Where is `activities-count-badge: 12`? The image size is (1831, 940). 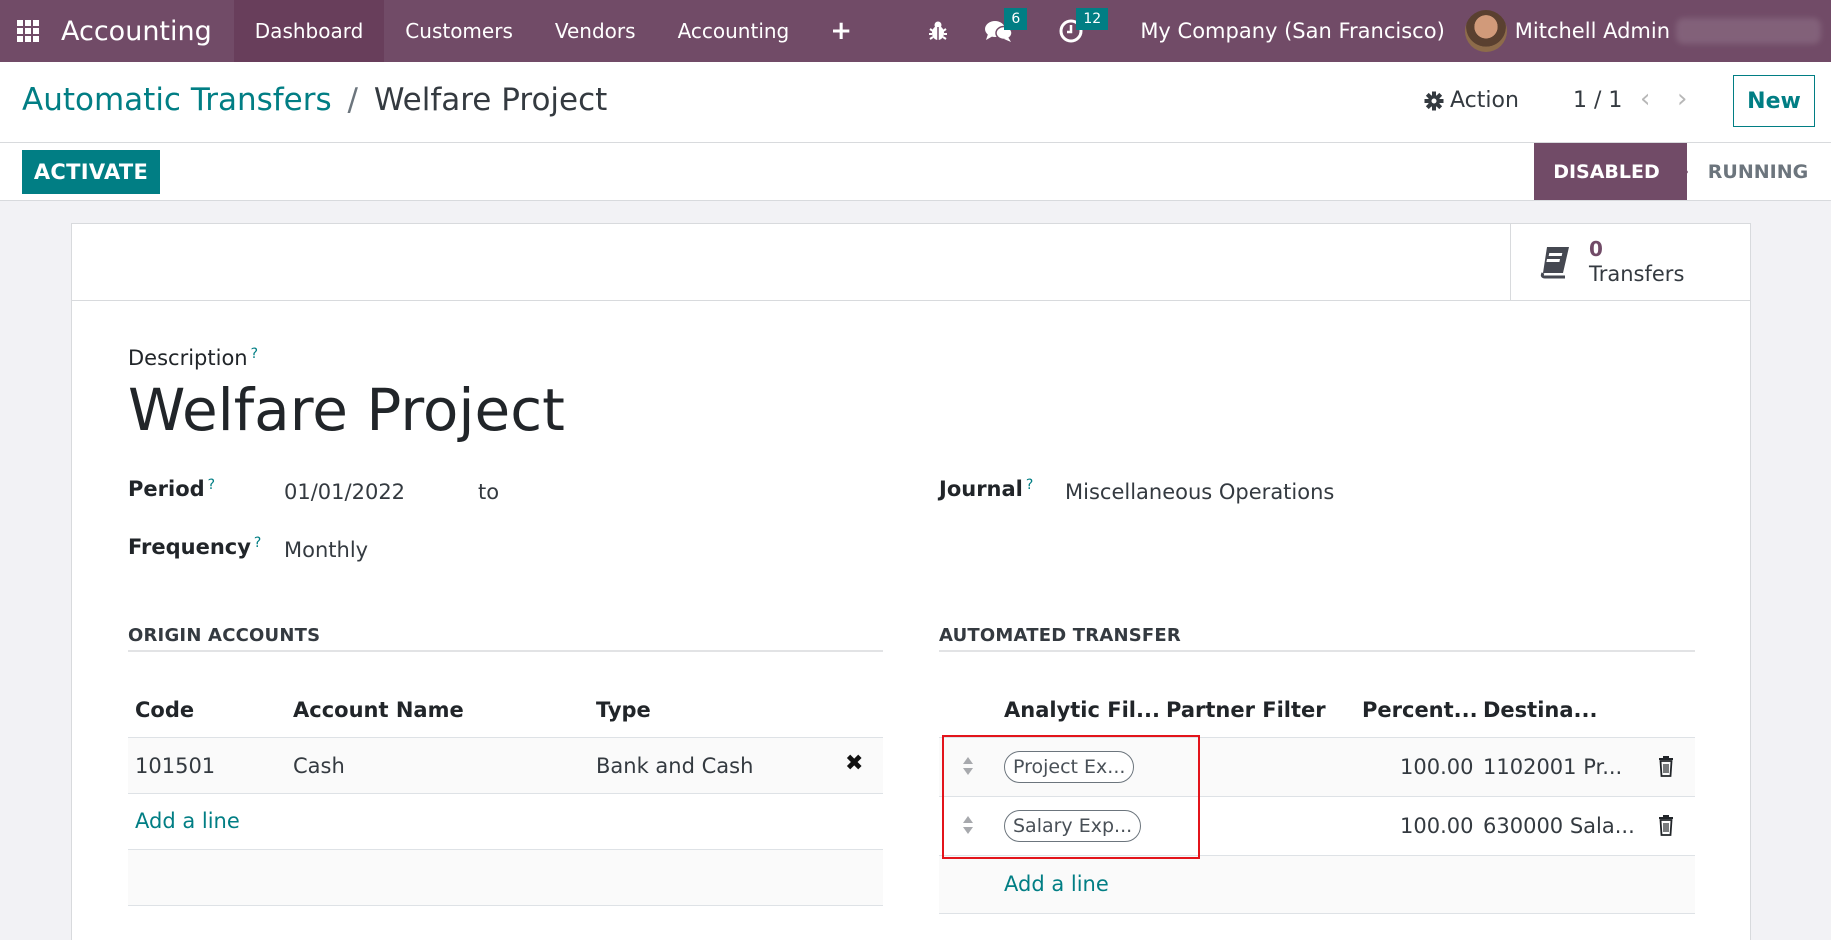 activities-count-badge: 12 is located at coordinates (1092, 19).